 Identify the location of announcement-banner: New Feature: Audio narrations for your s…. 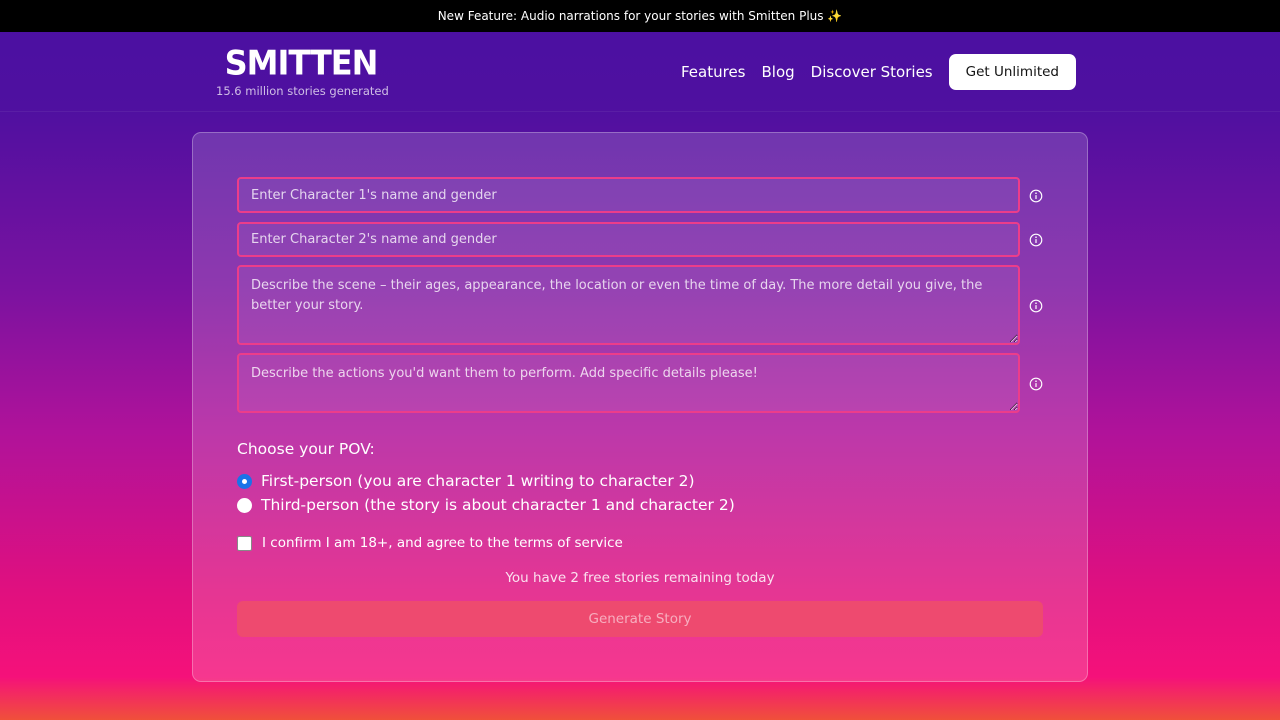
(640, 16).